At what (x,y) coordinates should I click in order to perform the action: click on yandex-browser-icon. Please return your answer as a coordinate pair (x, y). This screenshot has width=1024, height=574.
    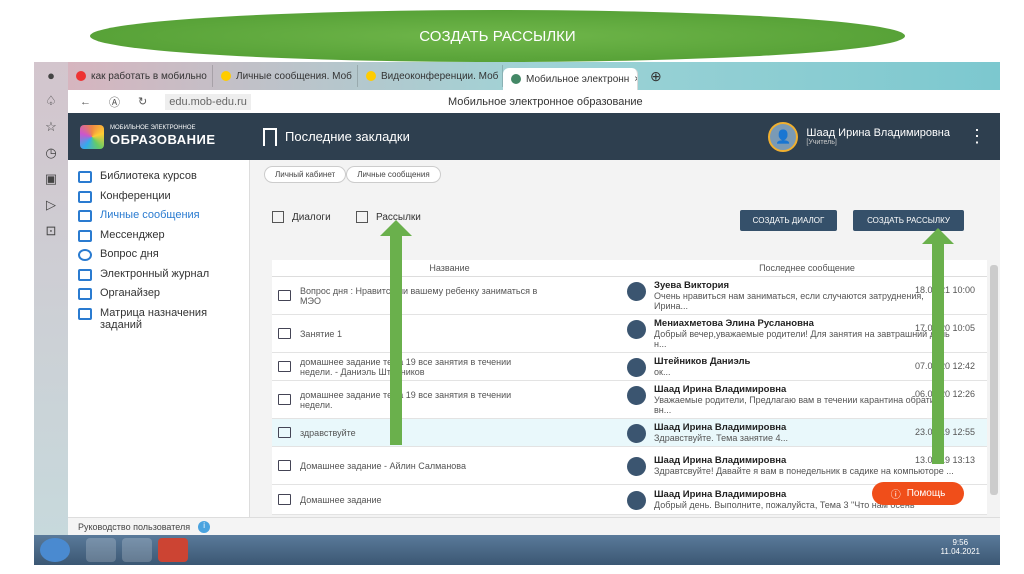
    Looking at the image, I should click on (137, 550).